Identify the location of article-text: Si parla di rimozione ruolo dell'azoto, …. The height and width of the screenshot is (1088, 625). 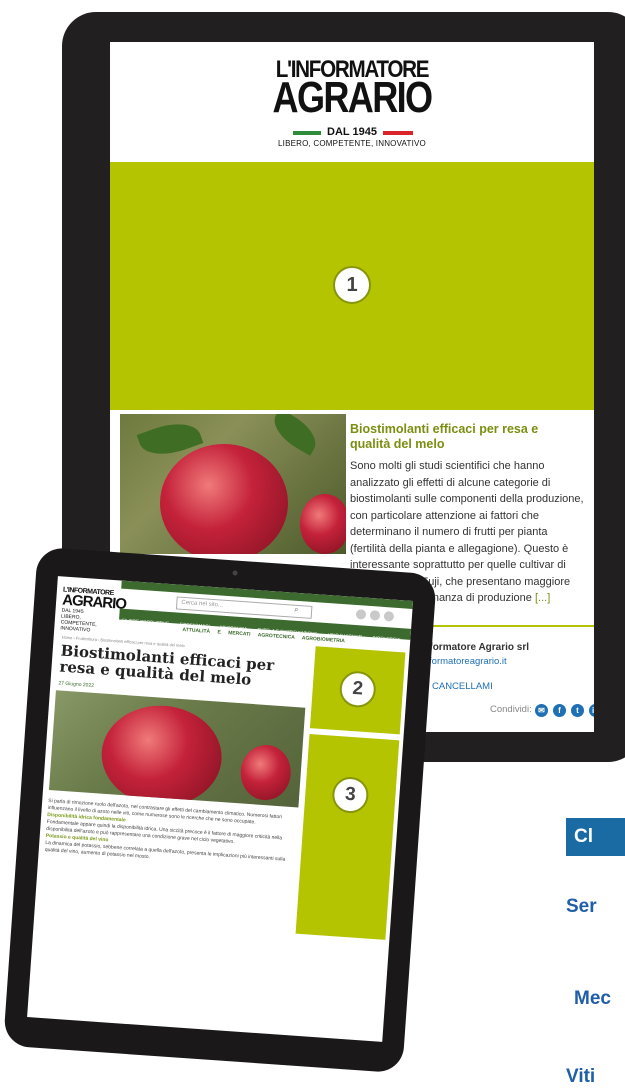
(171, 834).